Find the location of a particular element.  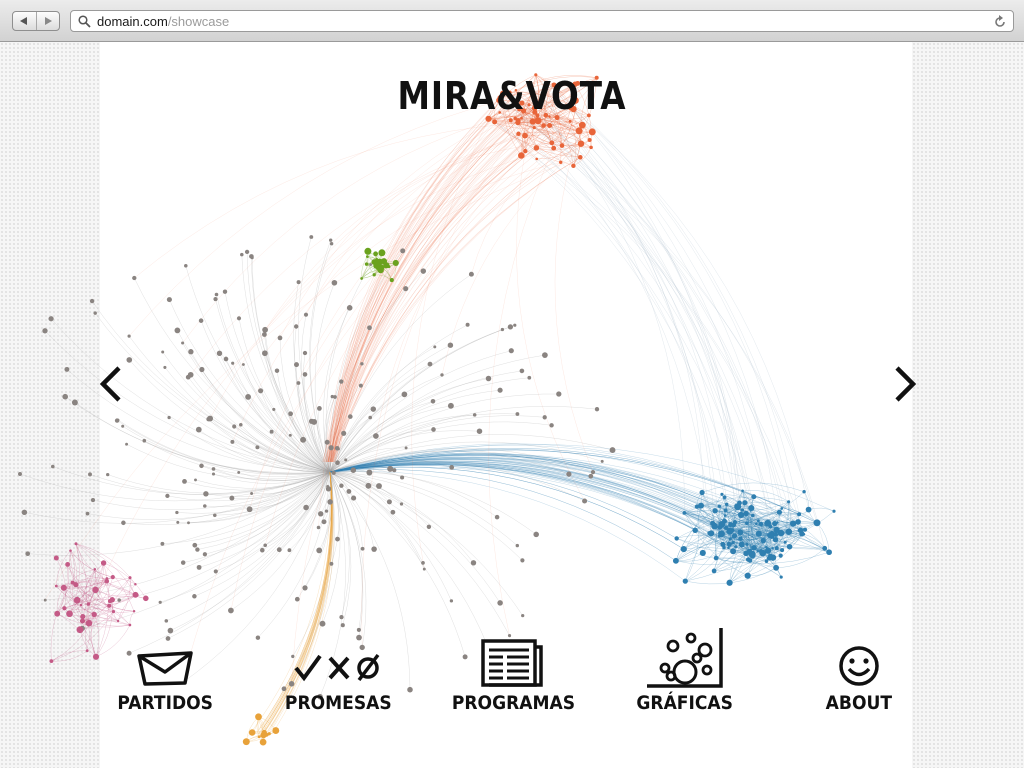

next-button is located at coordinates (906, 384).